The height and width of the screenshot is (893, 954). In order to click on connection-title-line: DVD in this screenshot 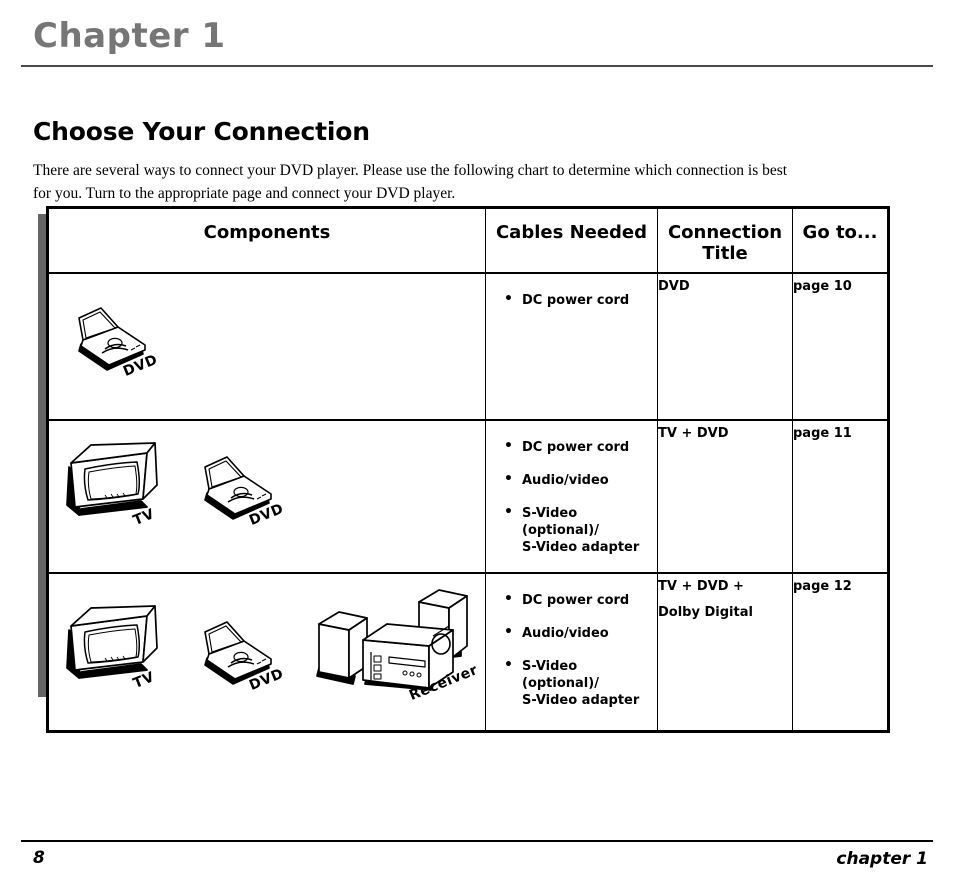, I will do `click(674, 286)`.